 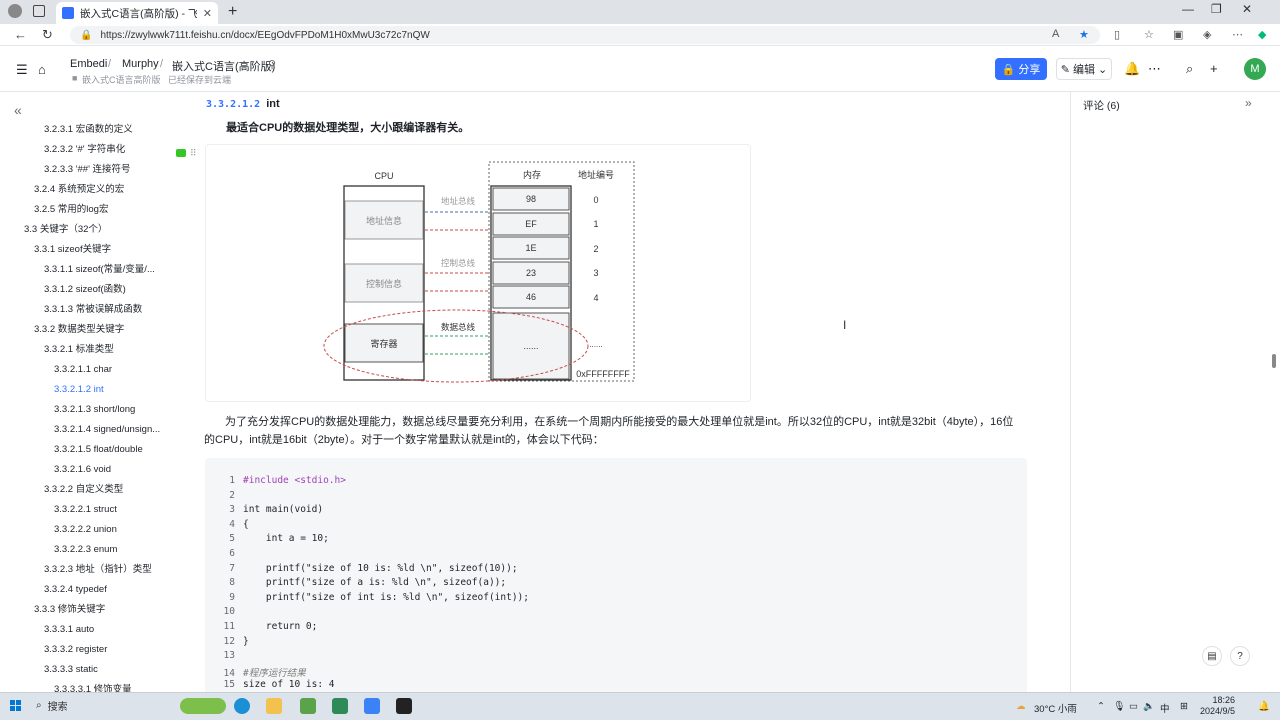 What do you see at coordinates (232, 12) in the screenshot?
I see `new-tab-icon: +` at bounding box center [232, 12].